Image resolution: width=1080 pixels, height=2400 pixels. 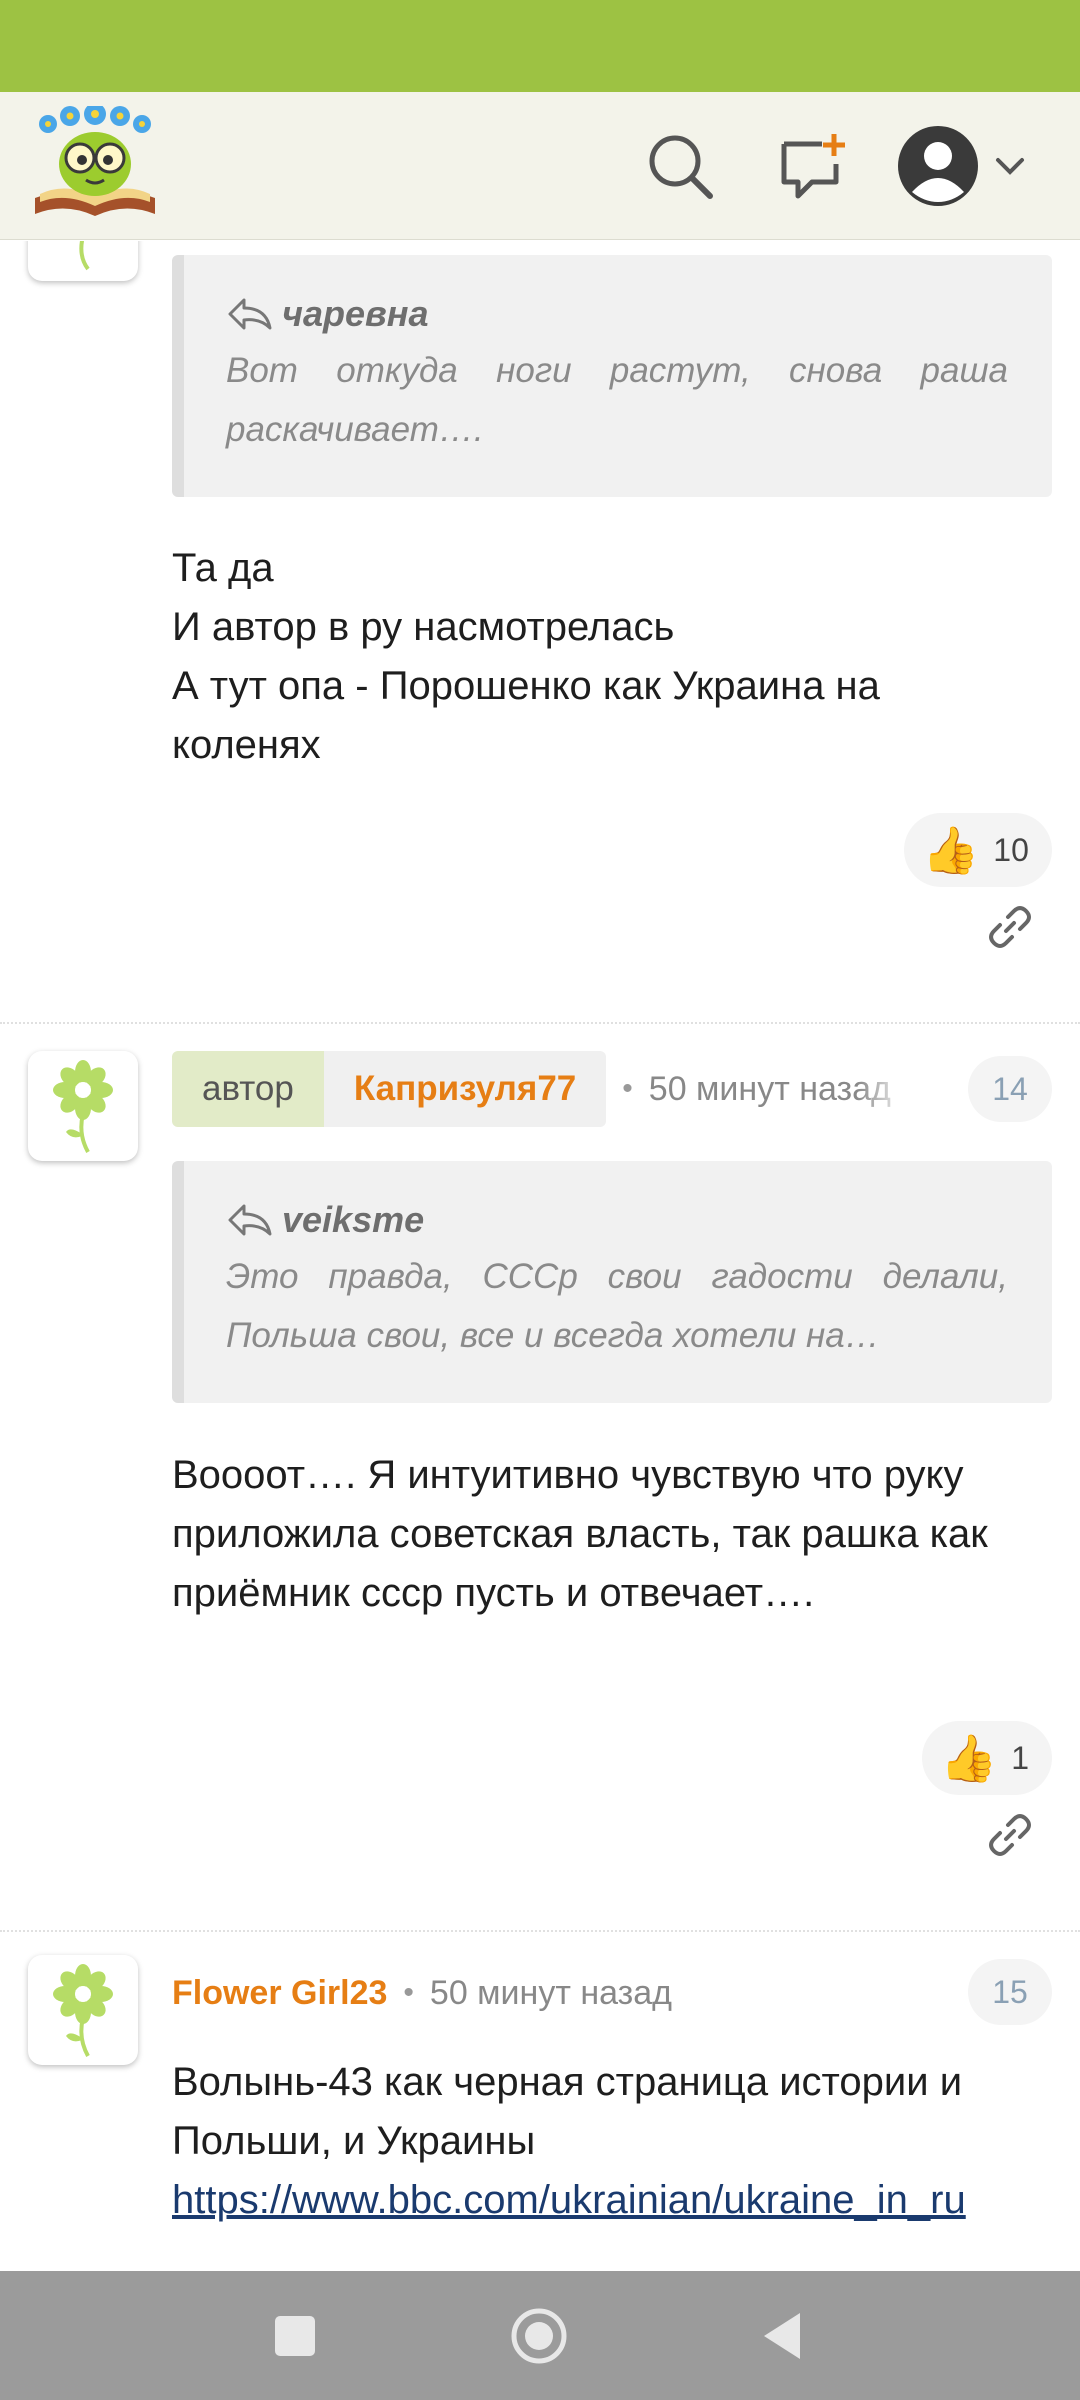 What do you see at coordinates (279, 1993) in the screenshot?
I see `author-name: Flower Girl23` at bounding box center [279, 1993].